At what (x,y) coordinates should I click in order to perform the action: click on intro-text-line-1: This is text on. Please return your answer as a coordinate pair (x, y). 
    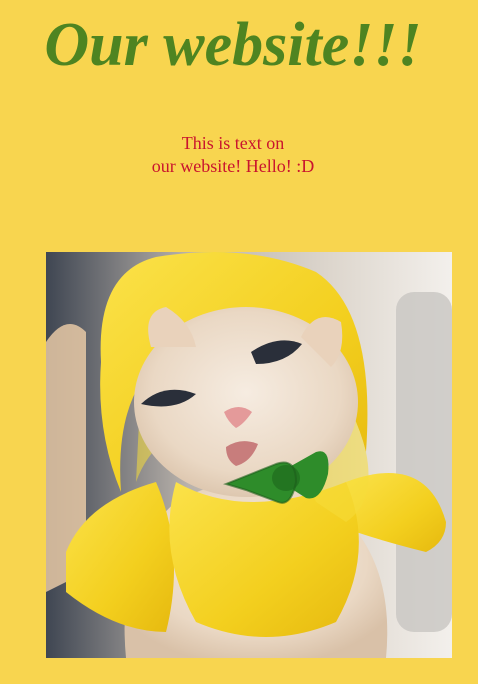
    Looking at the image, I should click on (233, 143).